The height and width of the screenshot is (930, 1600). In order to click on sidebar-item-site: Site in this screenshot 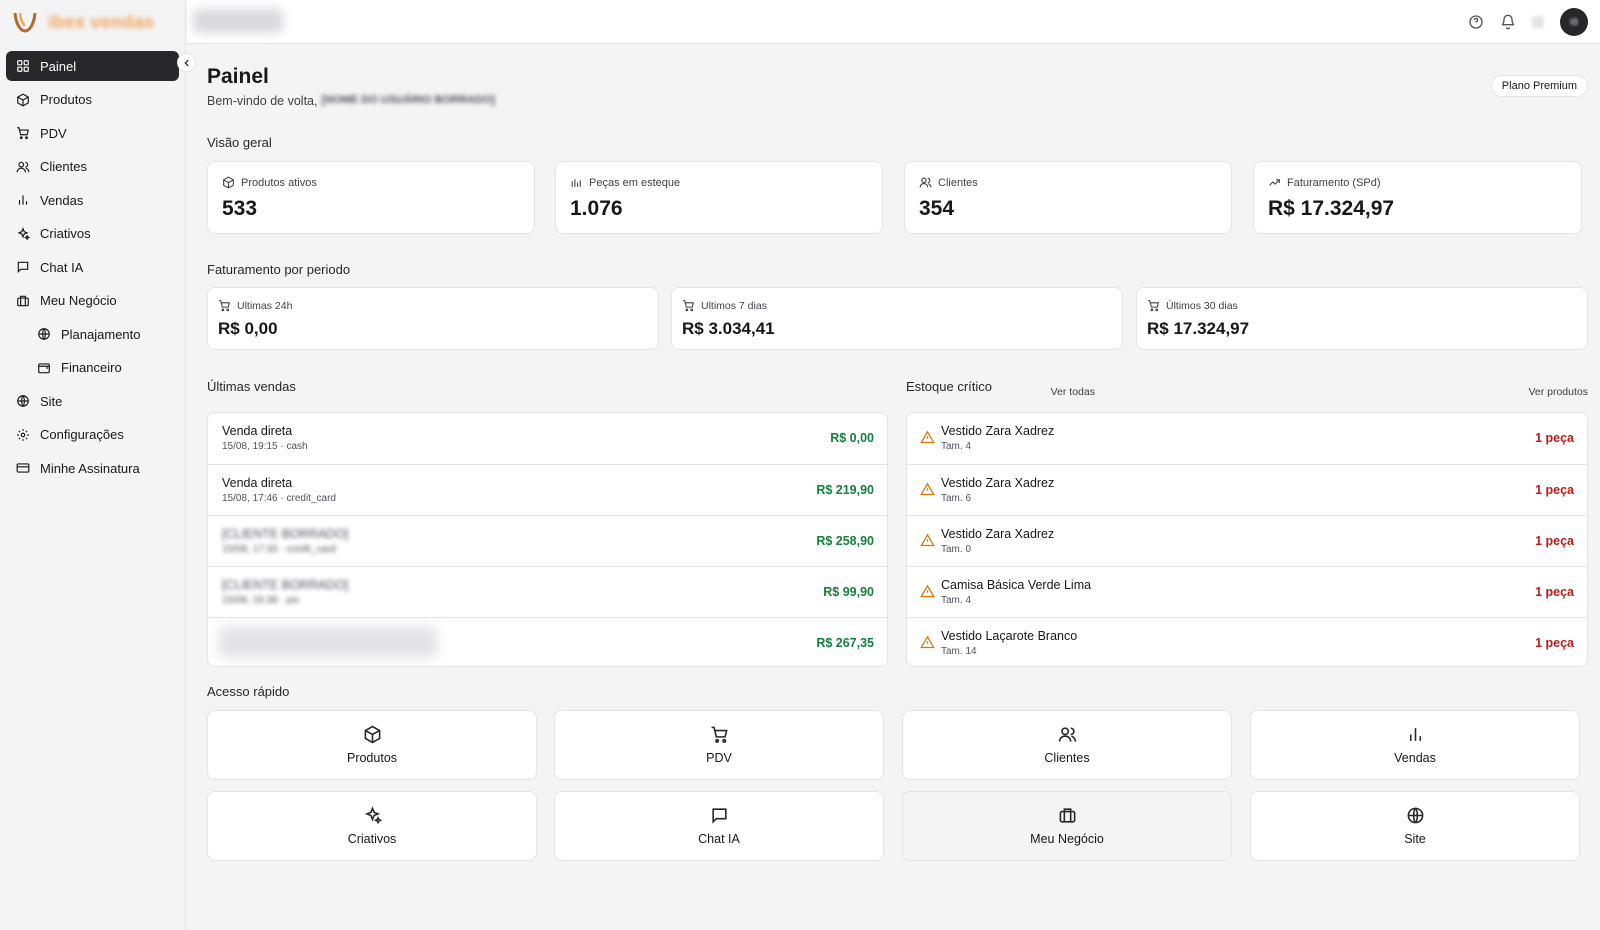, I will do `click(92, 401)`.